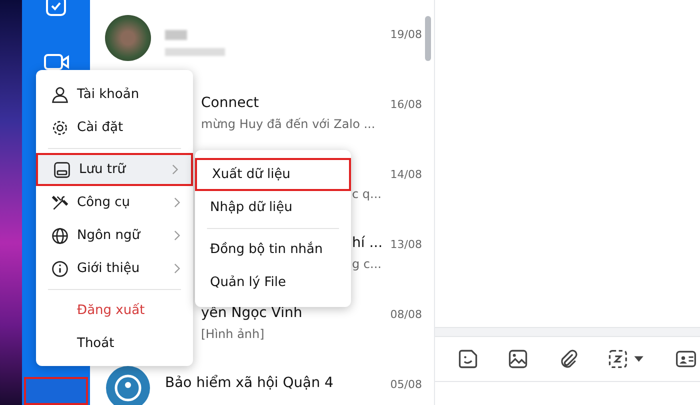  Describe the element at coordinates (273, 207) in the screenshot. I see `menu-item: Nhập dữ liệu` at that location.